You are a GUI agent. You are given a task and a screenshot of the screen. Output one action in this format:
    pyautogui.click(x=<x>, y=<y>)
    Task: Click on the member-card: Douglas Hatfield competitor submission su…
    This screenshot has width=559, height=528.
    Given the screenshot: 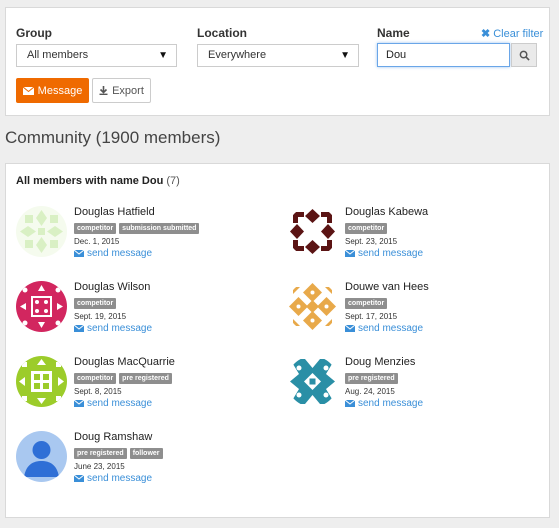 What is the action you would take?
    pyautogui.click(x=136, y=236)
    